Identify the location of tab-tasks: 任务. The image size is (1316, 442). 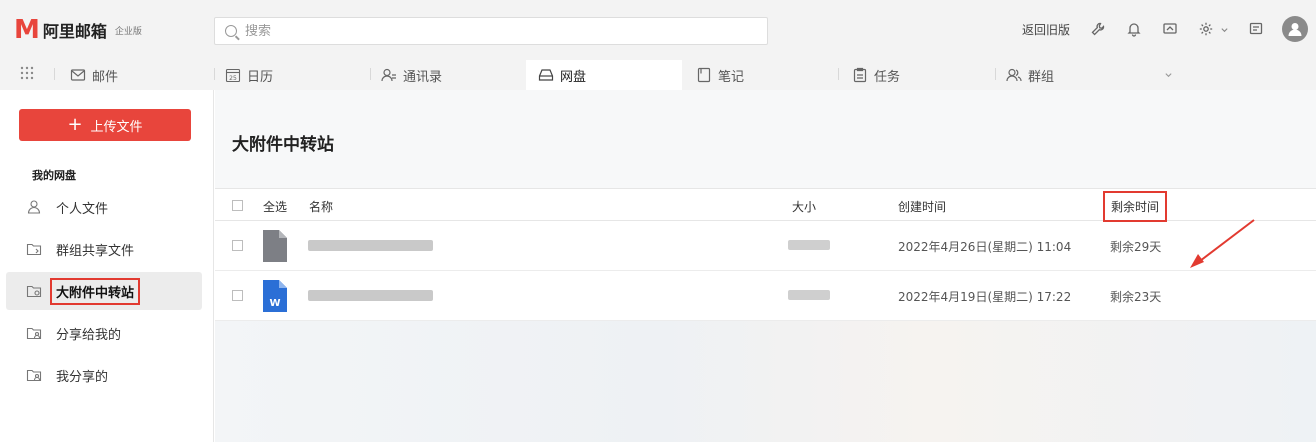
(876, 75).